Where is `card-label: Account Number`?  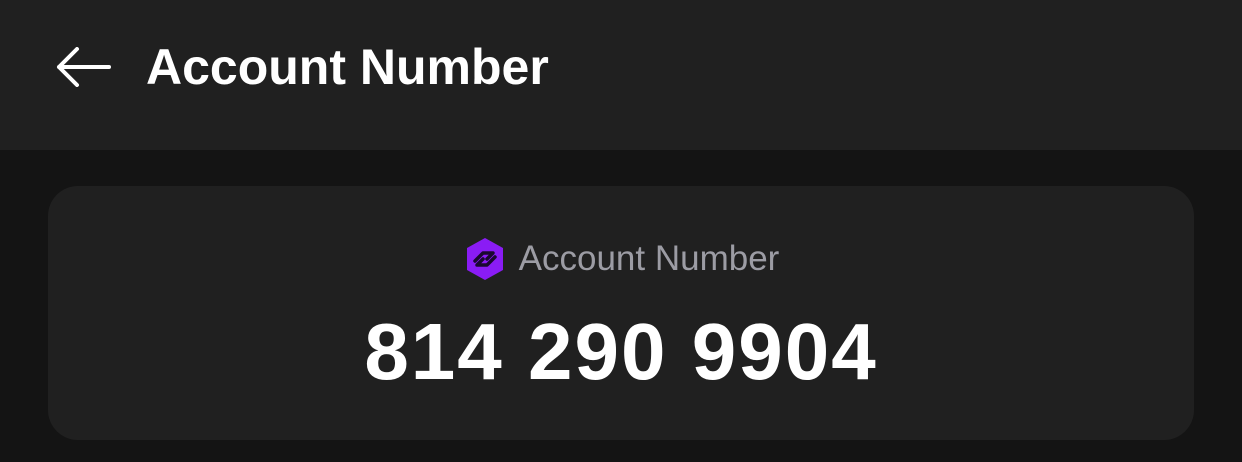
card-label: Account Number is located at coordinates (649, 258).